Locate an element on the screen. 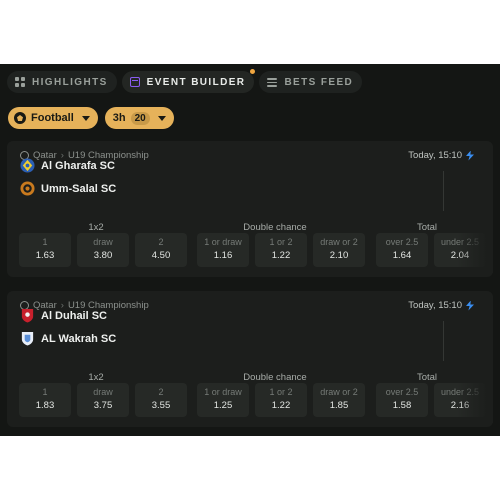  odd-button-draw-or-2: draw or 2 2.10 is located at coordinates (339, 250).